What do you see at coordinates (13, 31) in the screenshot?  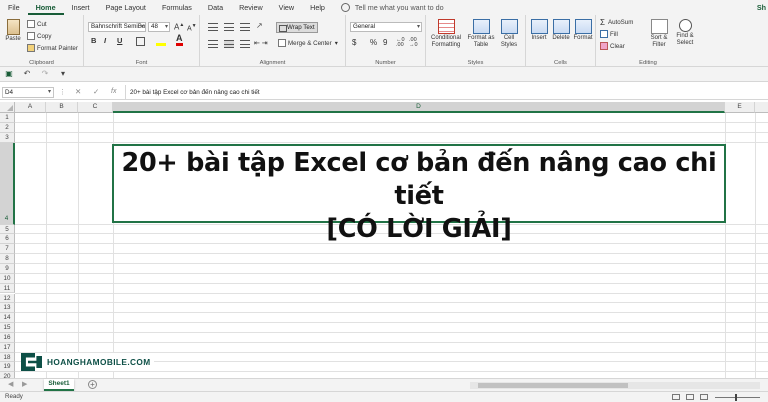 I see `paste-button: Paste` at bounding box center [13, 31].